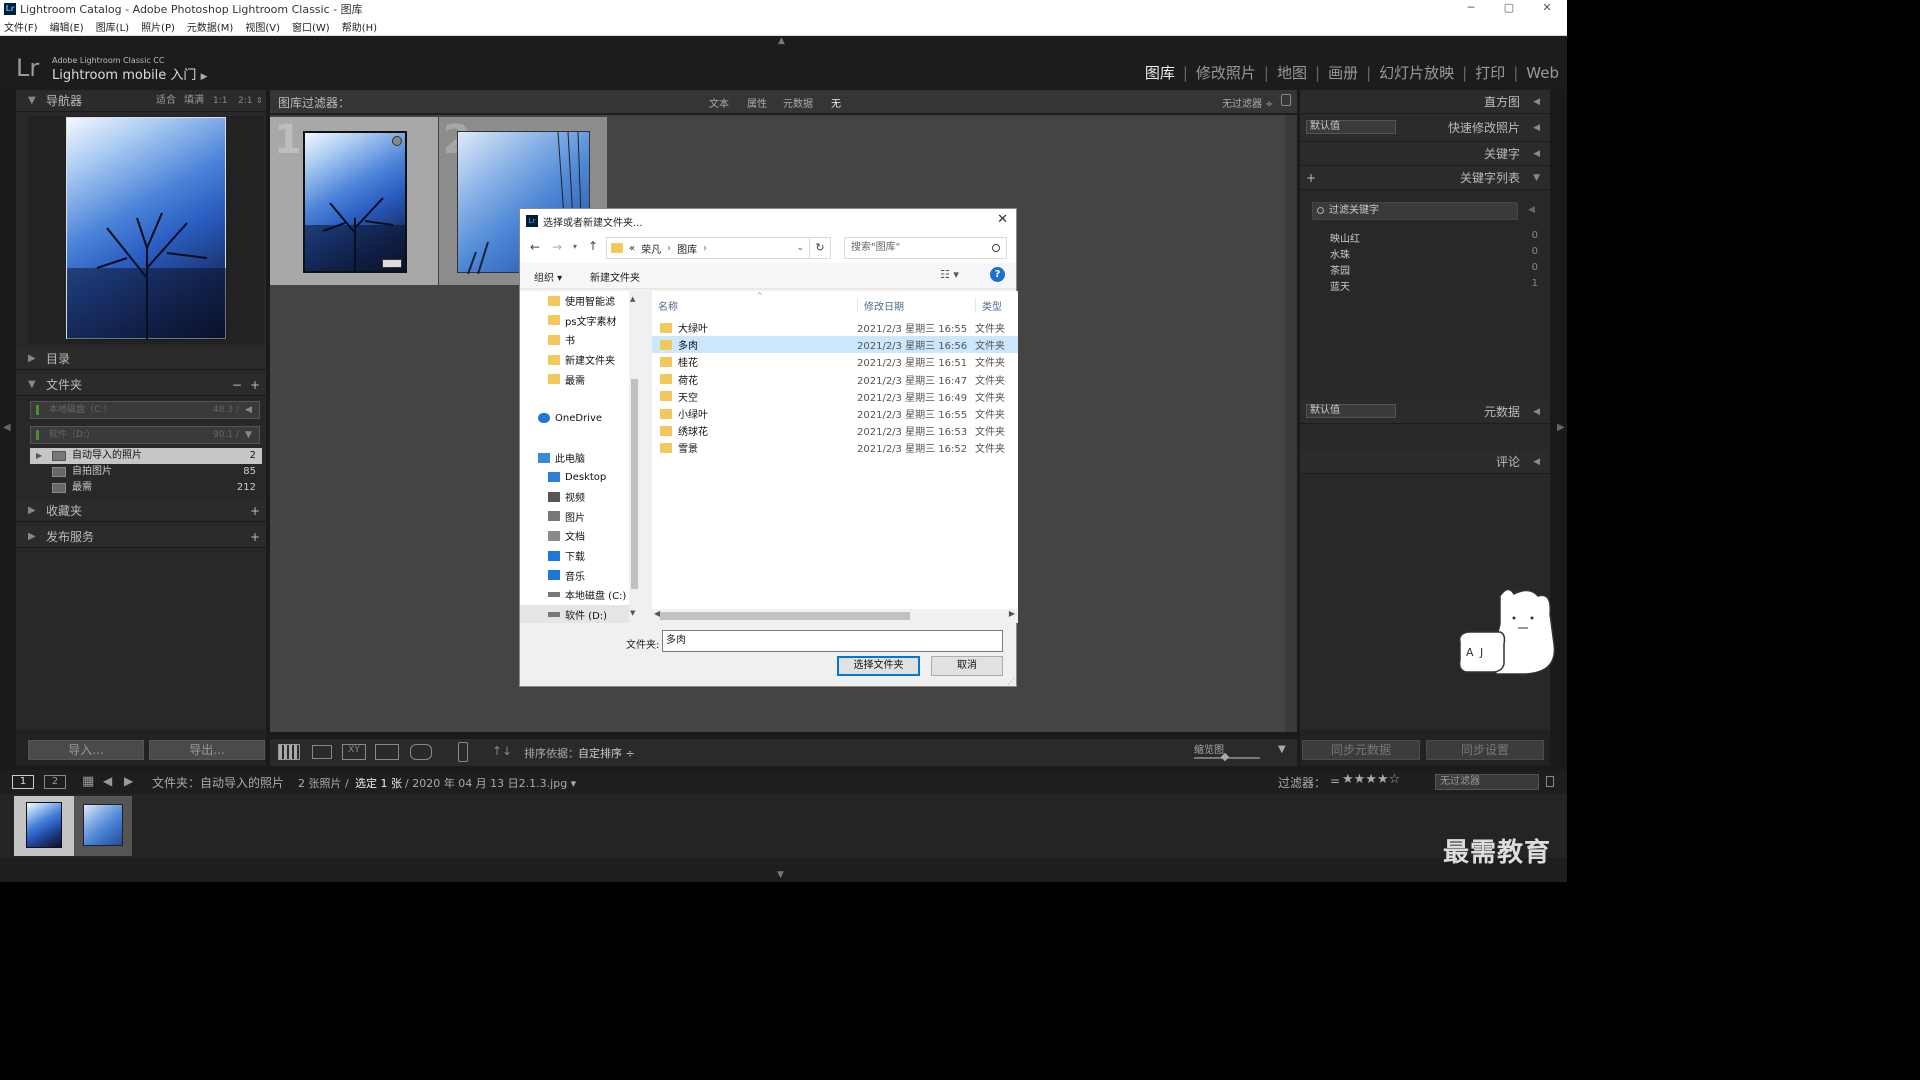 The height and width of the screenshot is (1080, 1920). Describe the element at coordinates (1425, 286) in the screenshot. I see `keyword-item: 蓝天 1` at that location.